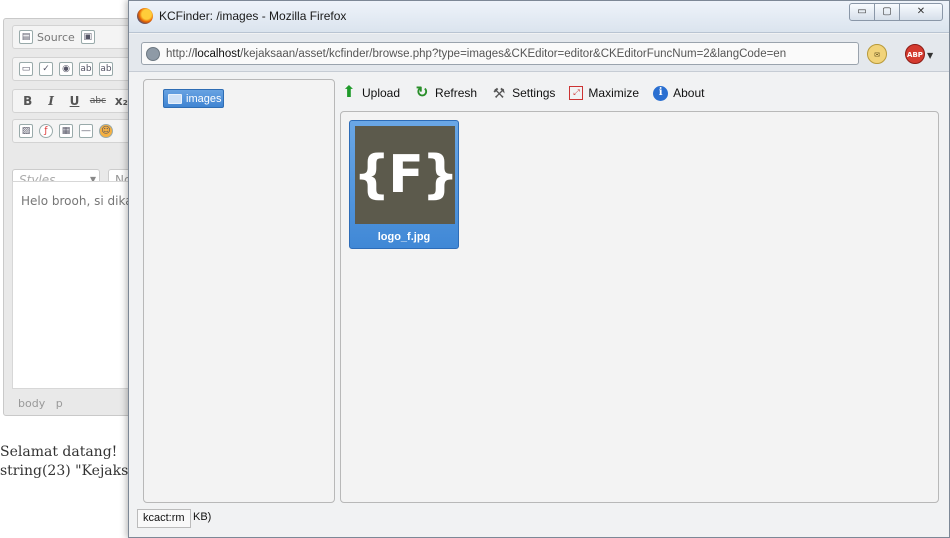 This screenshot has height=538, width=950. I want to click on source-label: Source, so click(56, 37).